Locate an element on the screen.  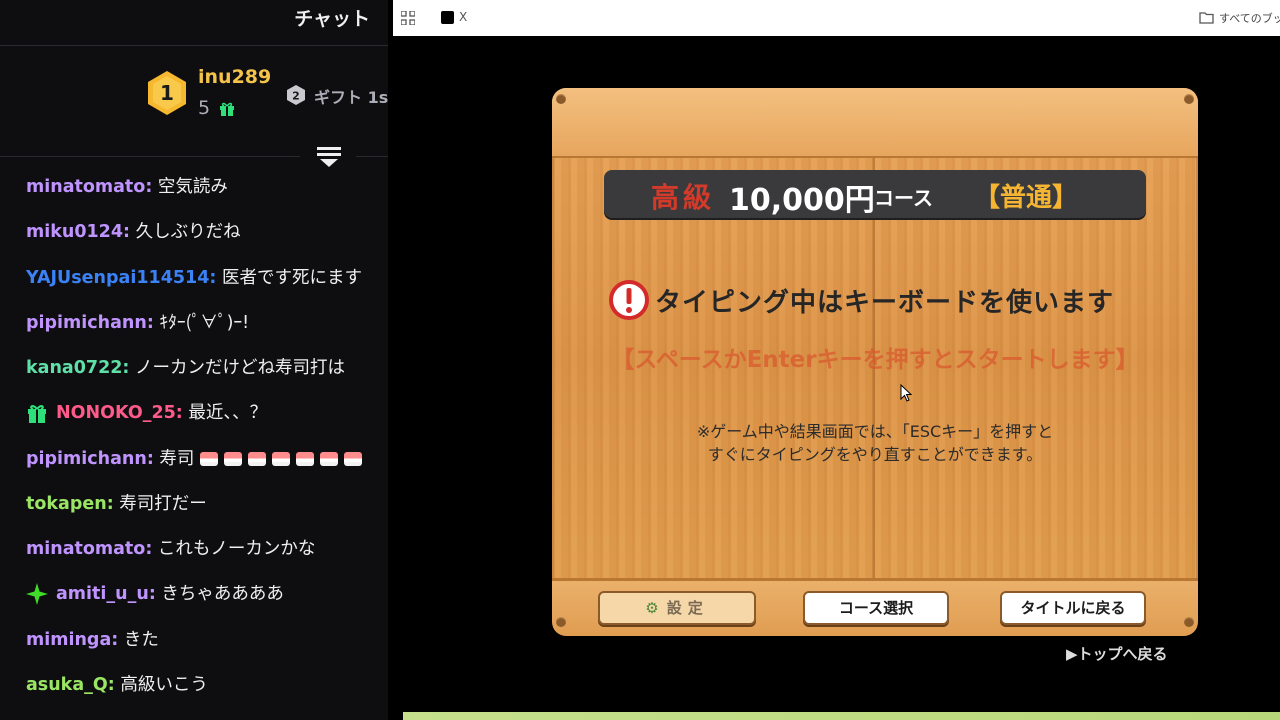
chat-text: 空気読み is located at coordinates (190, 187).